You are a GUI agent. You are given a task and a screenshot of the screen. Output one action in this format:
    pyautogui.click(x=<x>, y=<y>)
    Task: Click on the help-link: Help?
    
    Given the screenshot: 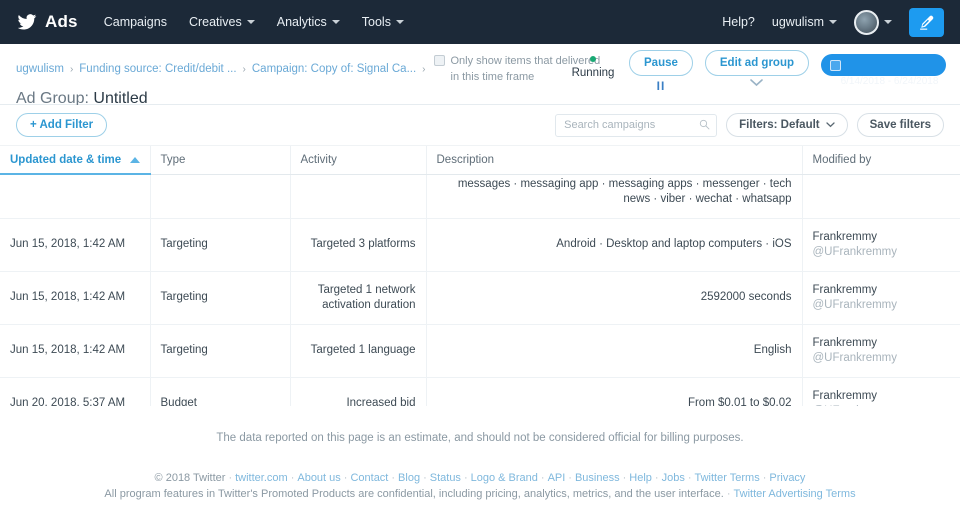 What is the action you would take?
    pyautogui.click(x=738, y=22)
    